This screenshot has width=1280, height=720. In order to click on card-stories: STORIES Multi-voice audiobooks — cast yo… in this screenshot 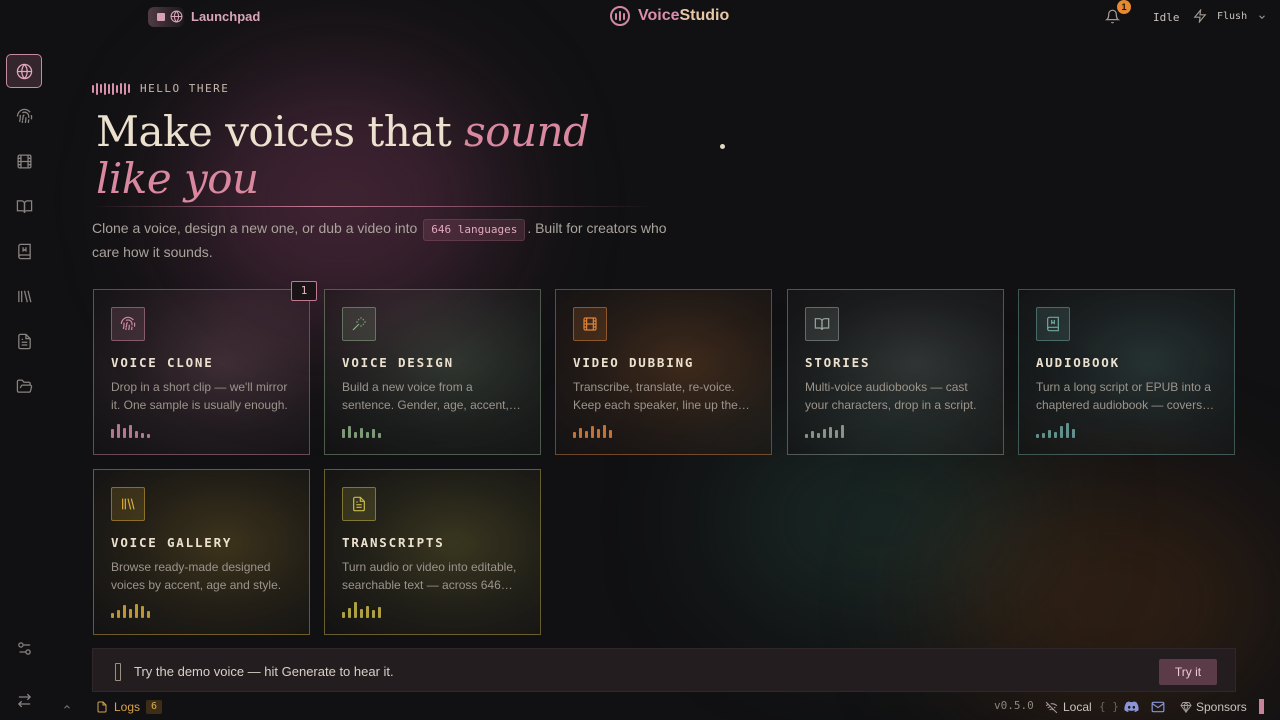, I will do `click(895, 372)`.